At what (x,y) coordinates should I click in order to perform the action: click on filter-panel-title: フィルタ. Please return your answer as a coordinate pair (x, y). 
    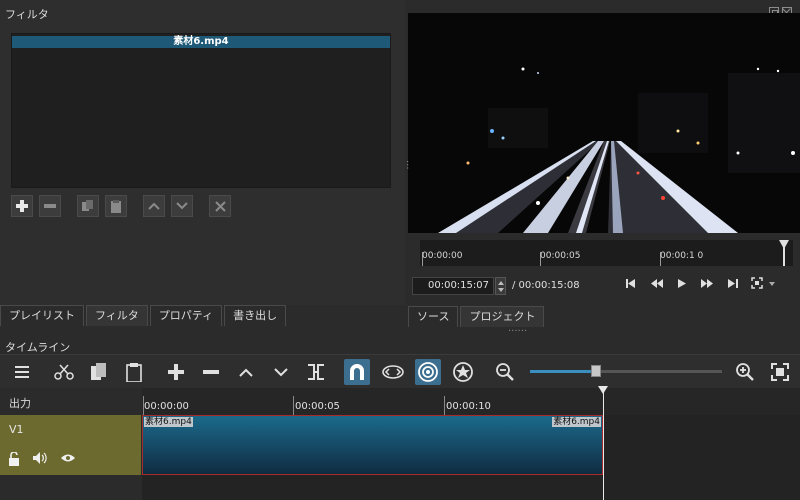
    Looking at the image, I should click on (27, 14).